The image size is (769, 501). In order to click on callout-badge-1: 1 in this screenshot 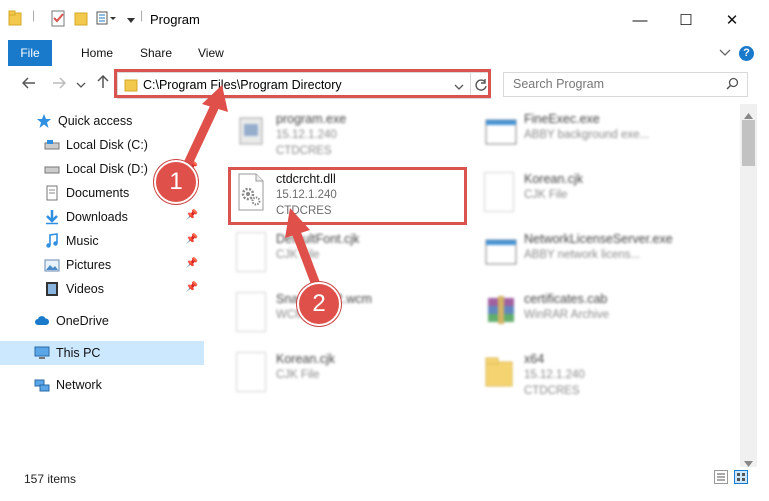, I will do `click(176, 182)`.